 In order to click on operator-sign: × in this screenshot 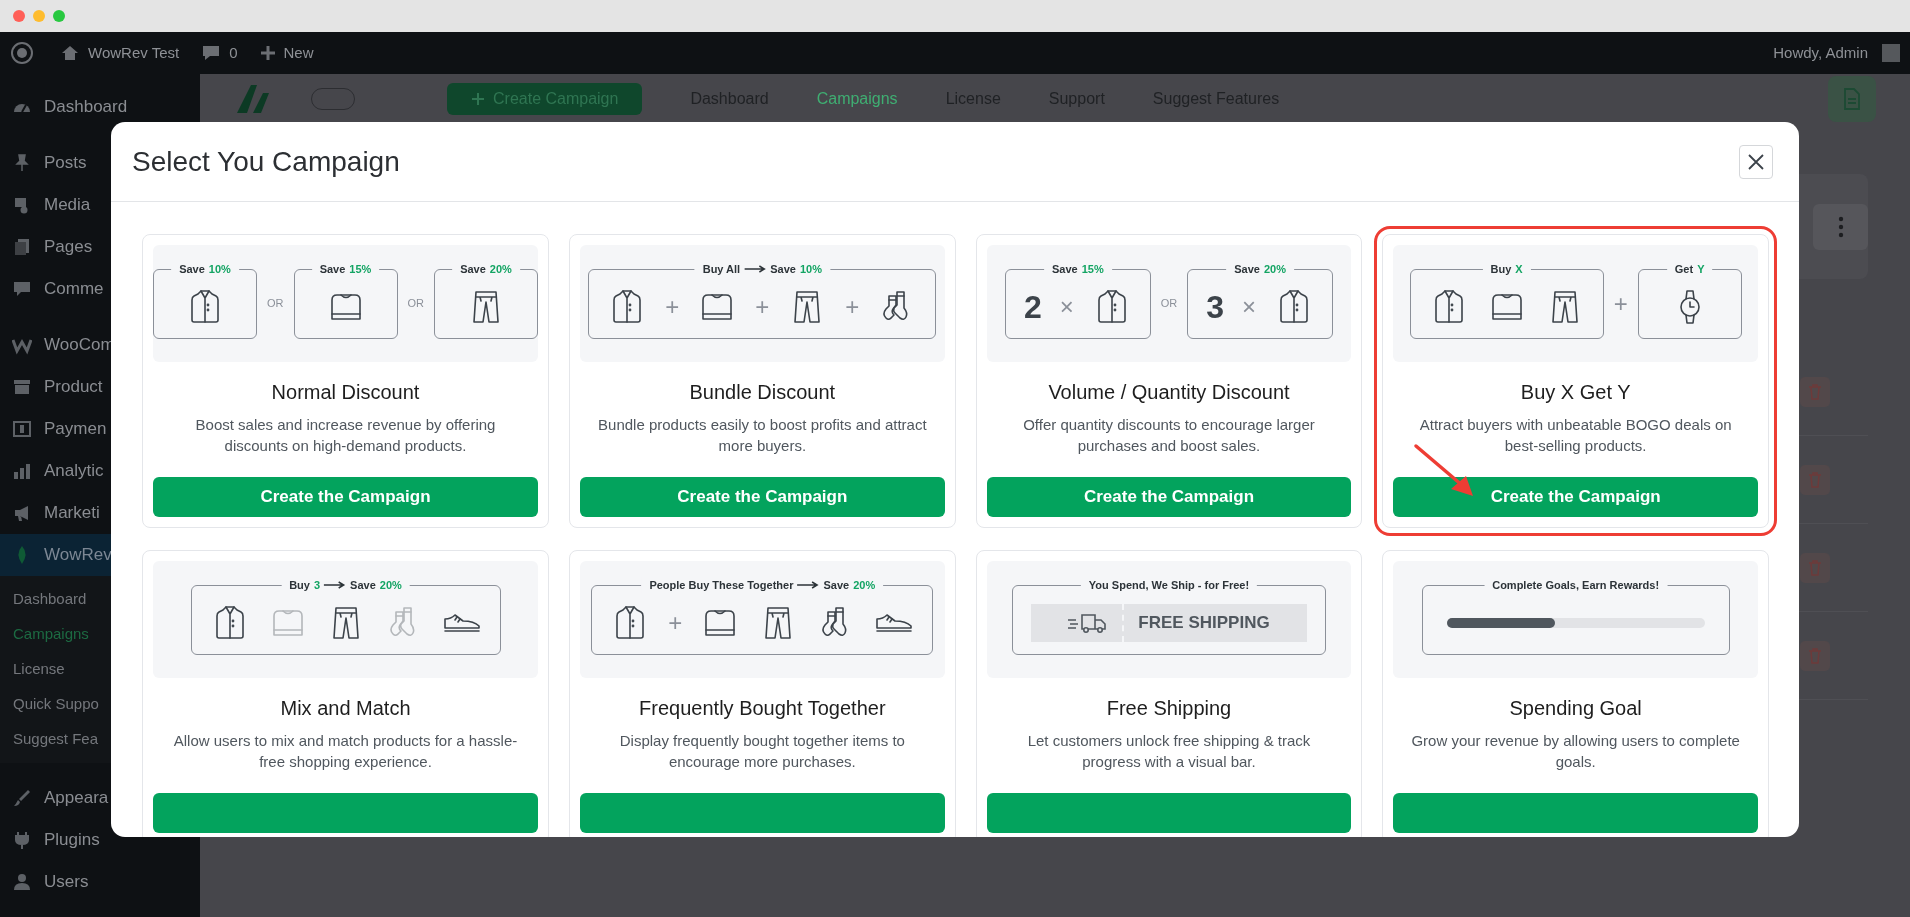, I will do `click(1249, 306)`.